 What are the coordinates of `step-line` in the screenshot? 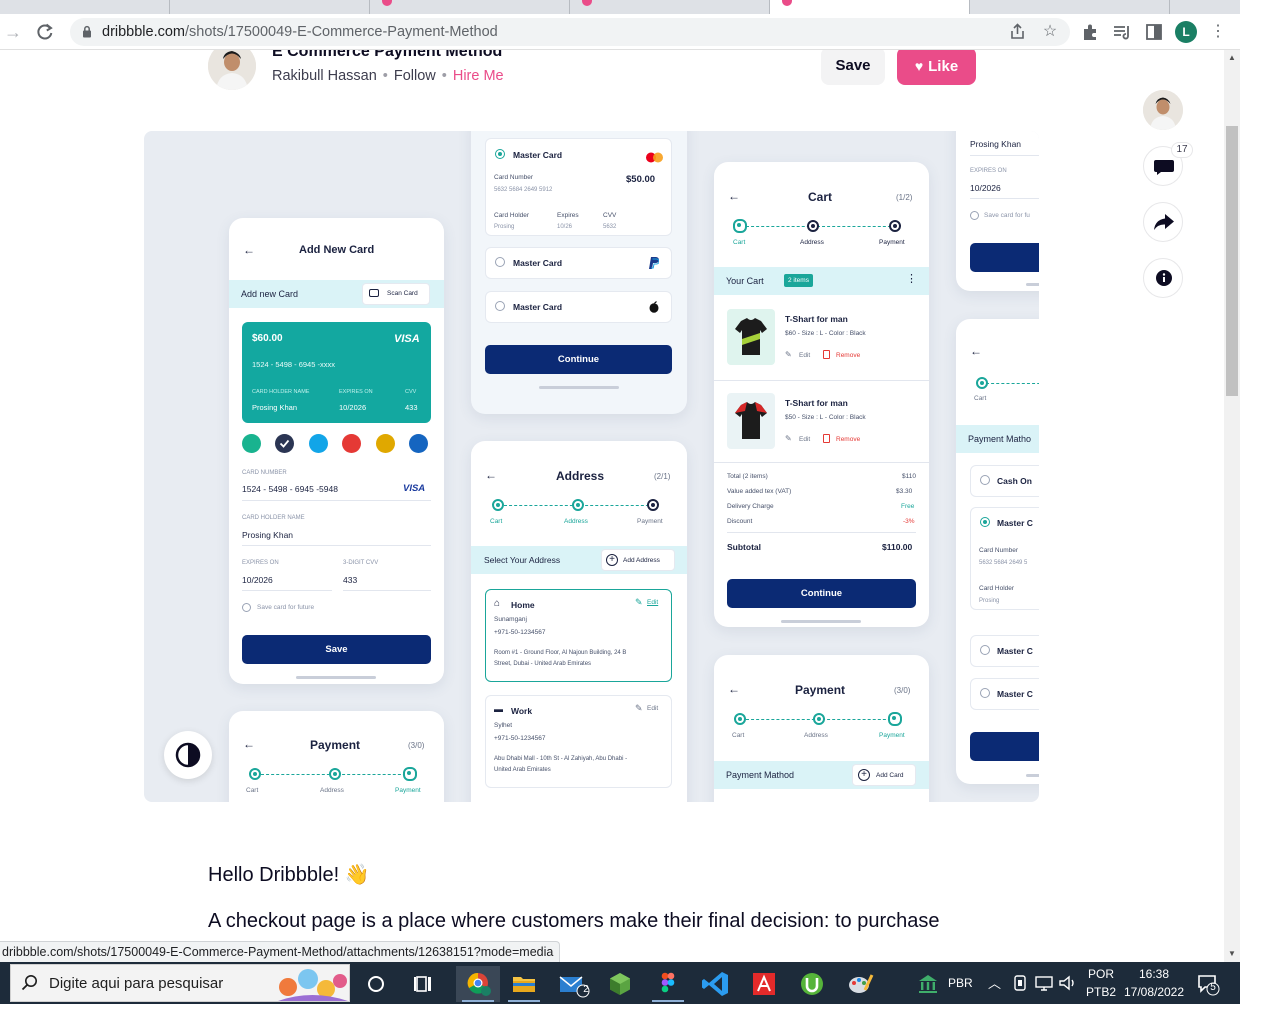 It's located at (1012, 383).